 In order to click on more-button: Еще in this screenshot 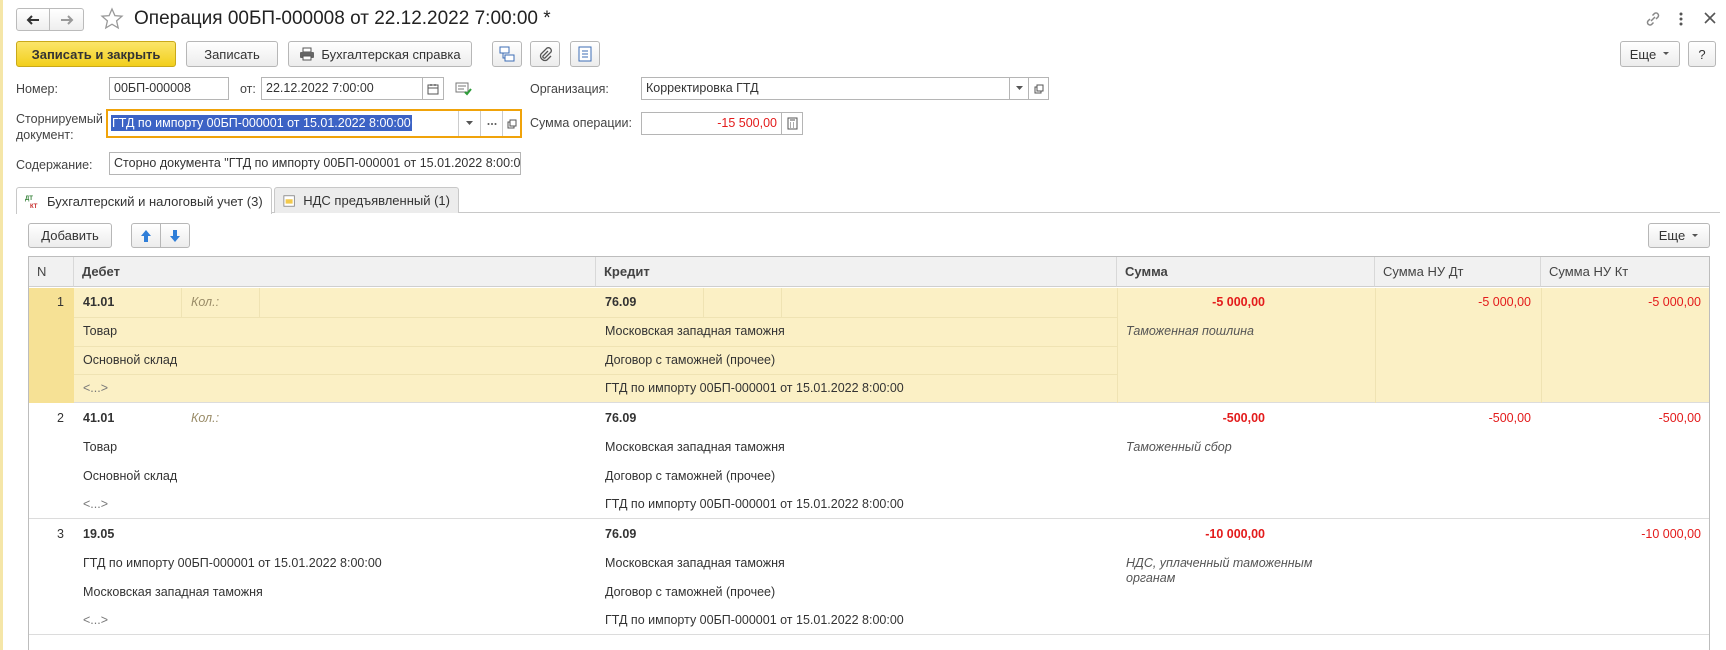, I will do `click(1650, 54)`.